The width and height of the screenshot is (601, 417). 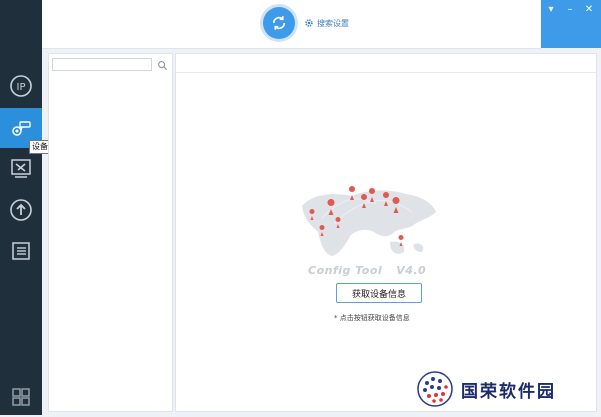 I want to click on nav-item-upgrade, so click(x=21, y=210).